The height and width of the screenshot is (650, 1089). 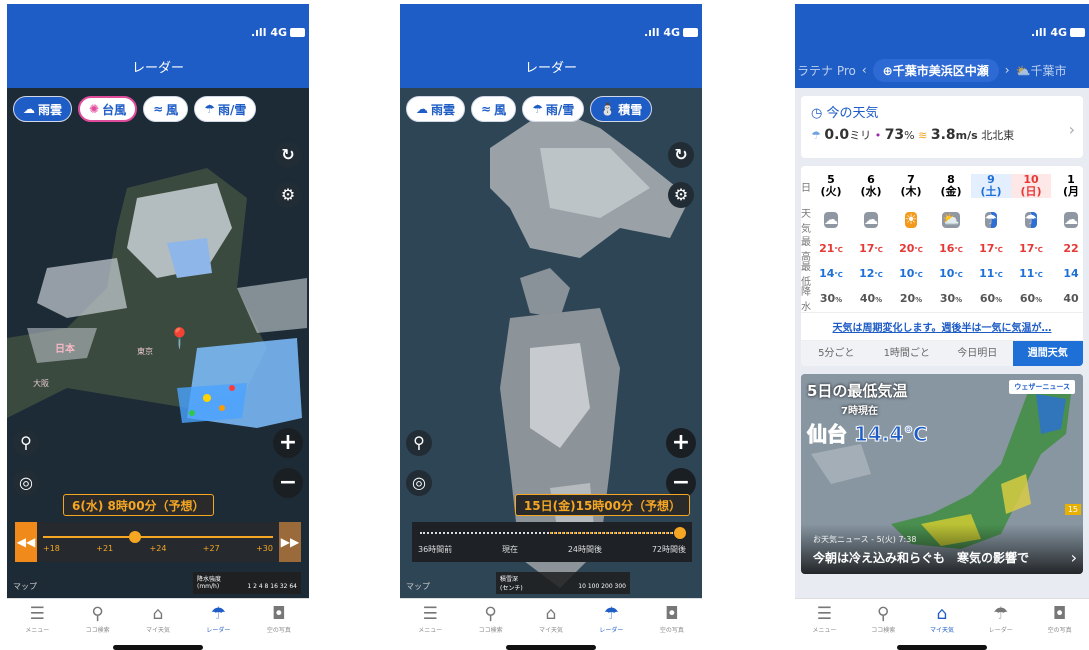 What do you see at coordinates (935, 70) in the screenshot?
I see `current-location: ⊕千葉市美浜区中瀬` at bounding box center [935, 70].